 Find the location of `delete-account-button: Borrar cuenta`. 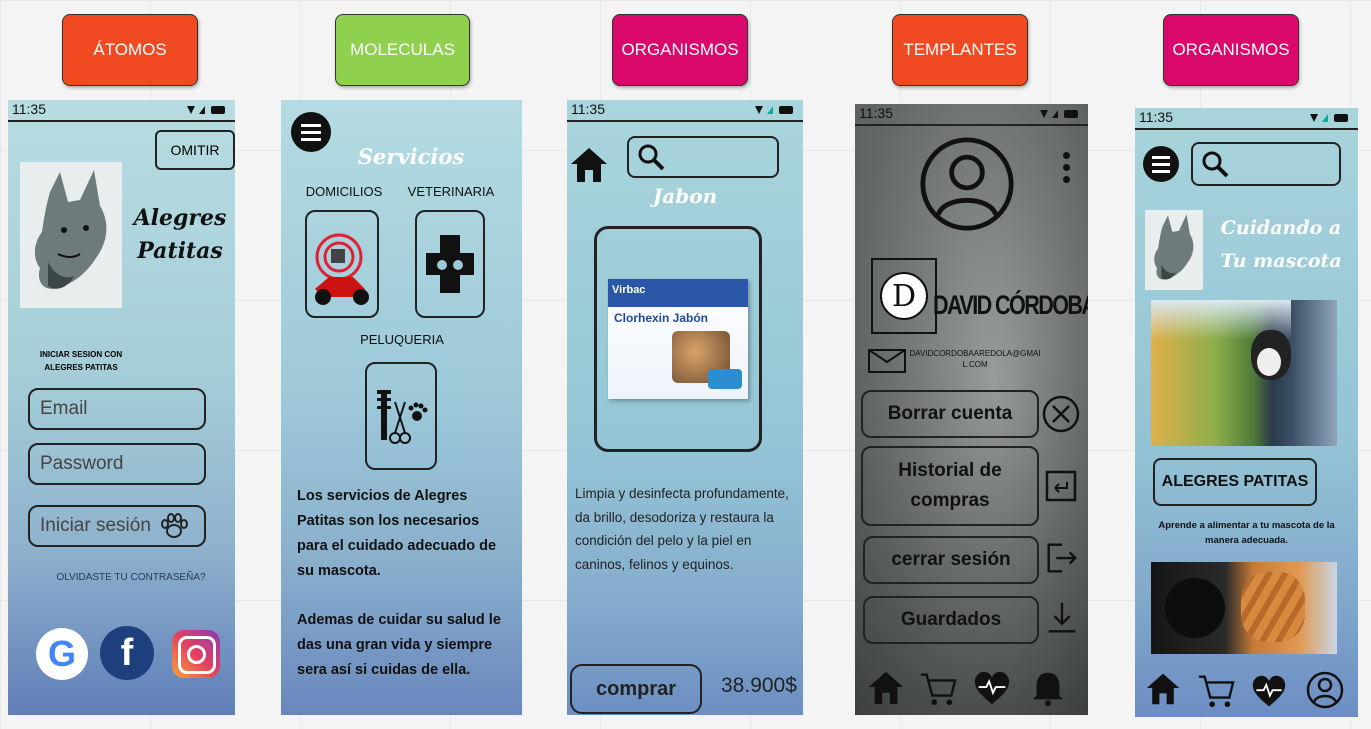

delete-account-button: Borrar cuenta is located at coordinates (950, 414).